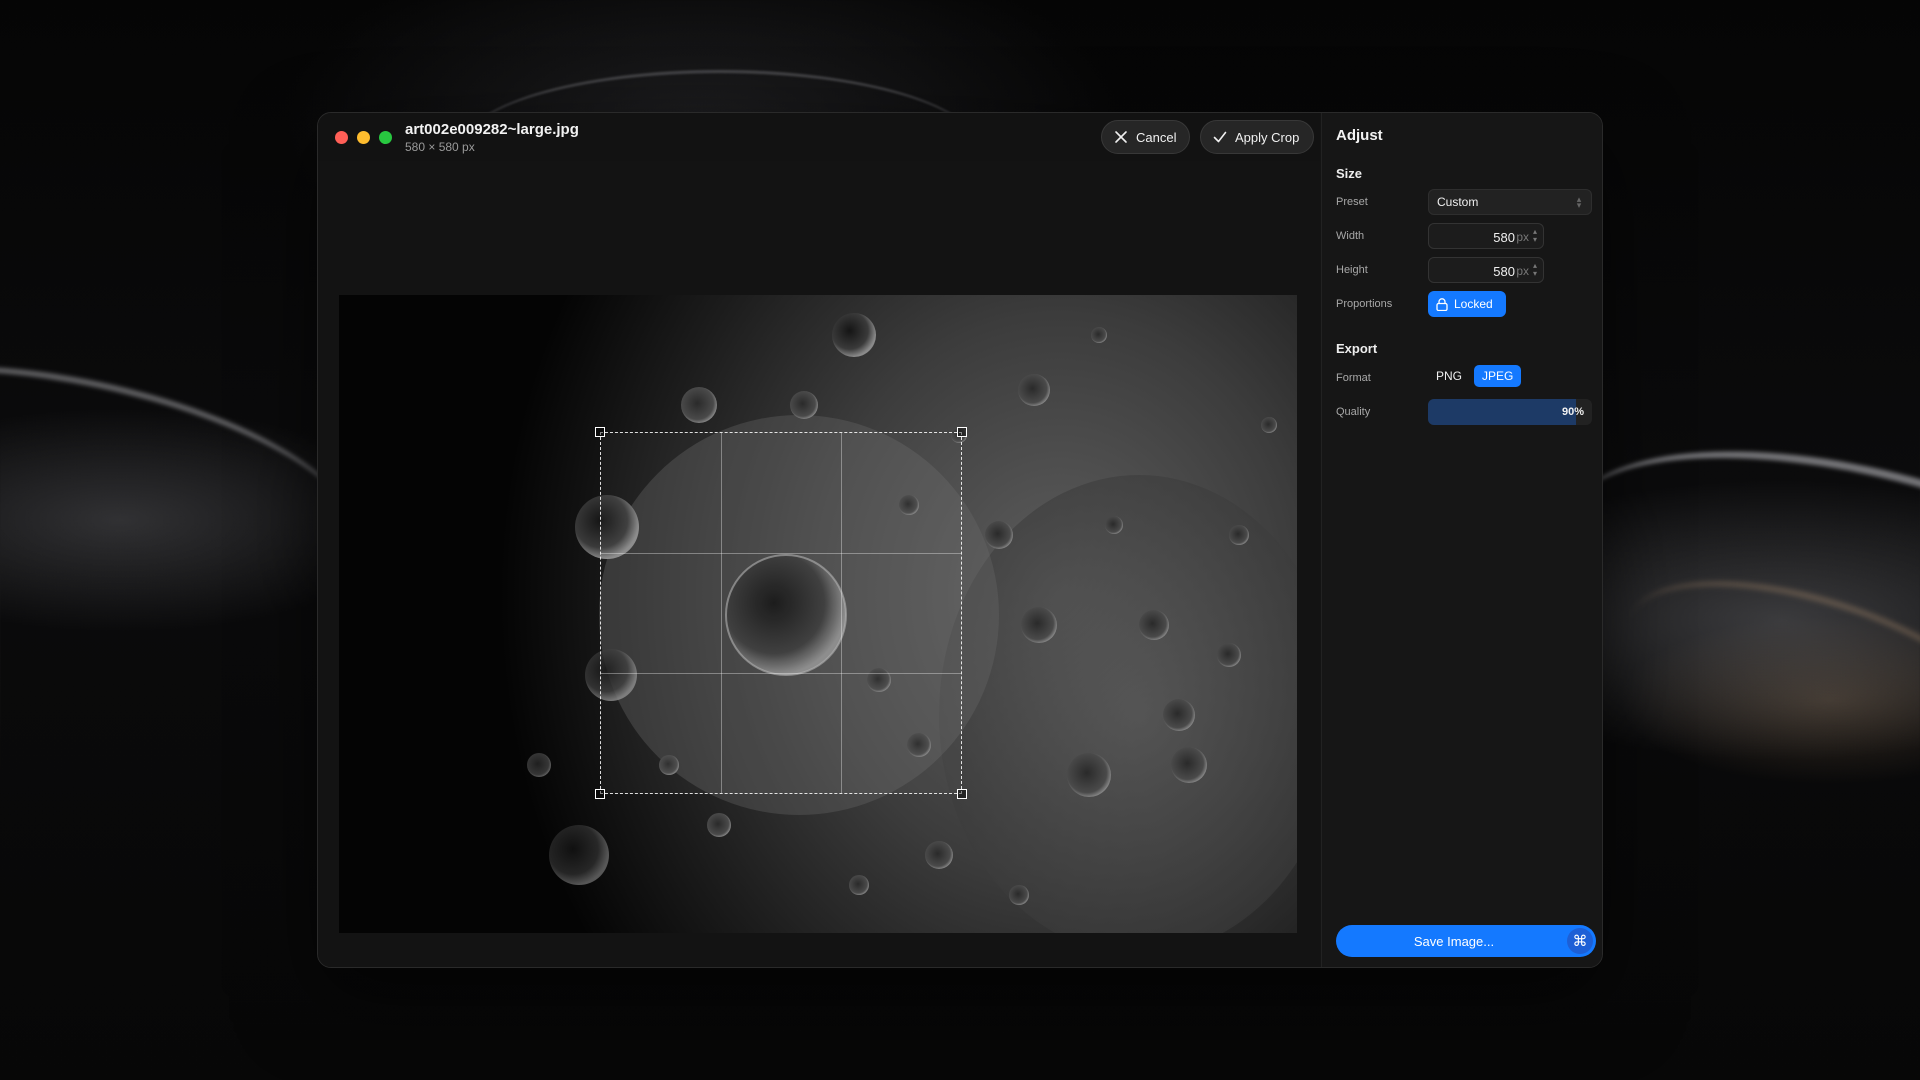 Image resolution: width=1920 pixels, height=1080 pixels. Describe the element at coordinates (1364, 304) in the screenshot. I see `proportions-label: Proportions` at that location.